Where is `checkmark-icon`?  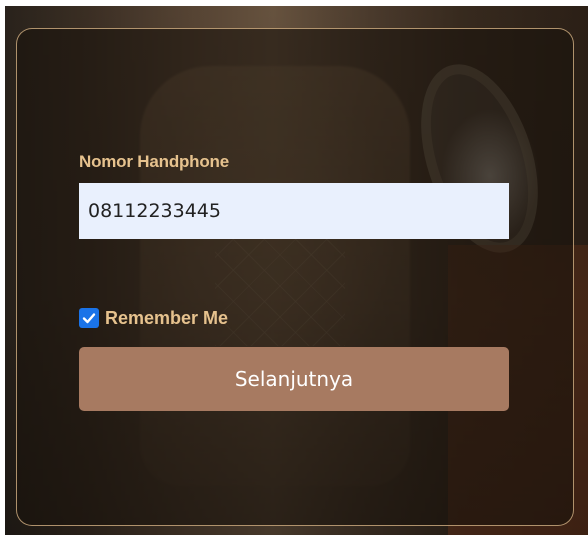 checkmark-icon is located at coordinates (89, 318).